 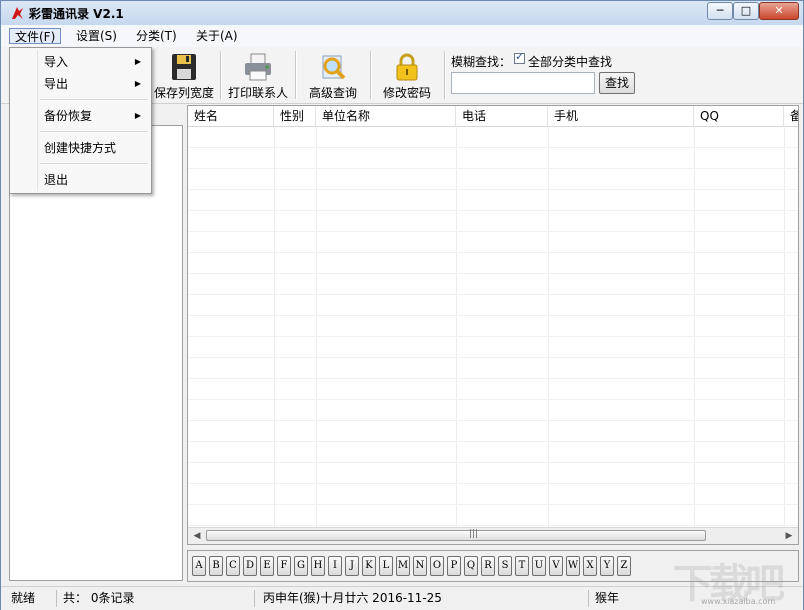 I want to click on close-icon: ✕, so click(x=779, y=10).